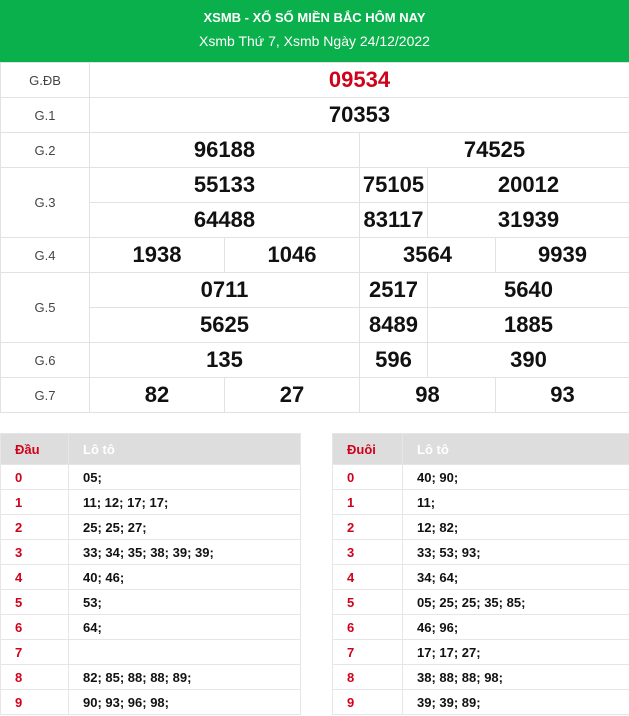 This screenshot has height=716, width=629. Describe the element at coordinates (184, 577) in the screenshot. I see `loto-values: 40; 46;` at that location.